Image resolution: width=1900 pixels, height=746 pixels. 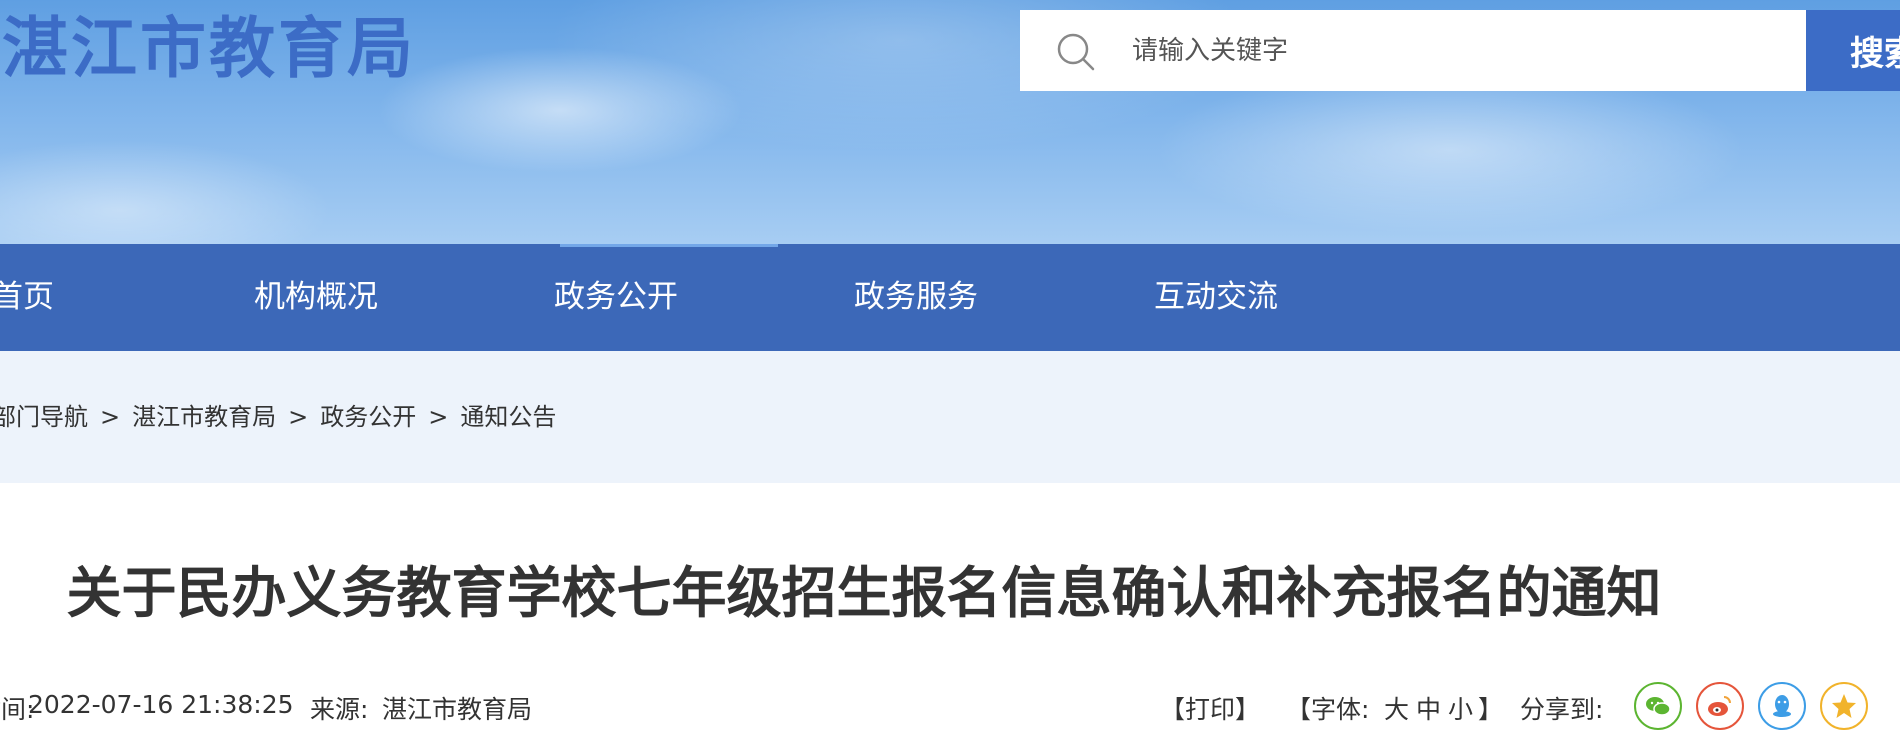 I want to click on nav-item-interaction: 互动交流, so click(x=1216, y=297).